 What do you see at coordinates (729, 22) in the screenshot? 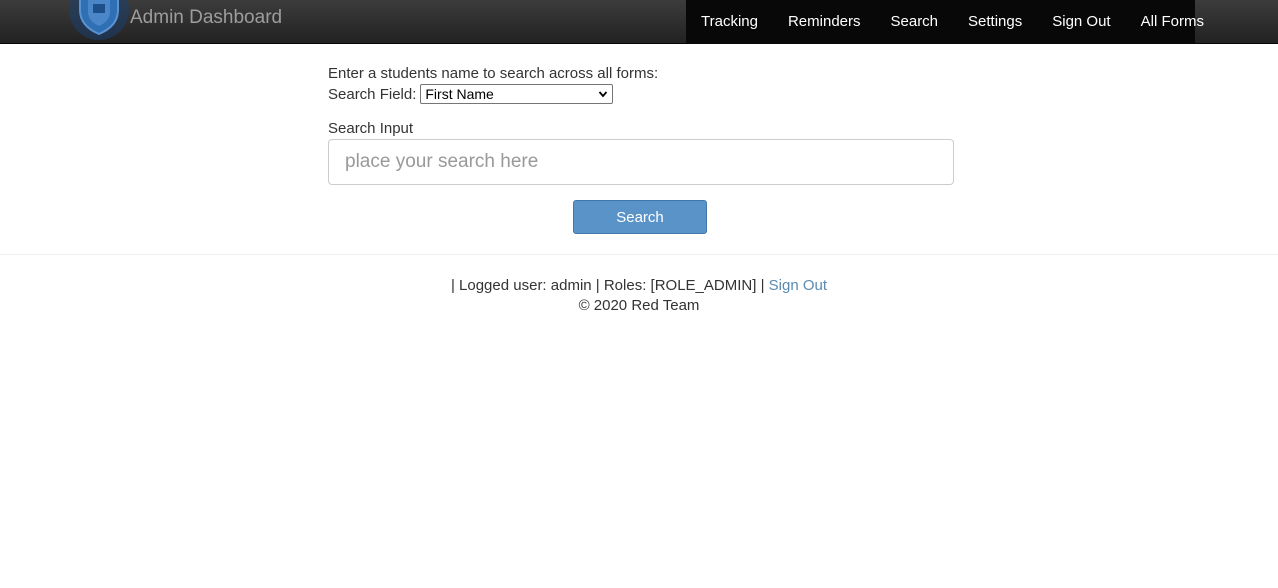
I see `nav-link-tracking: Tracking` at bounding box center [729, 22].